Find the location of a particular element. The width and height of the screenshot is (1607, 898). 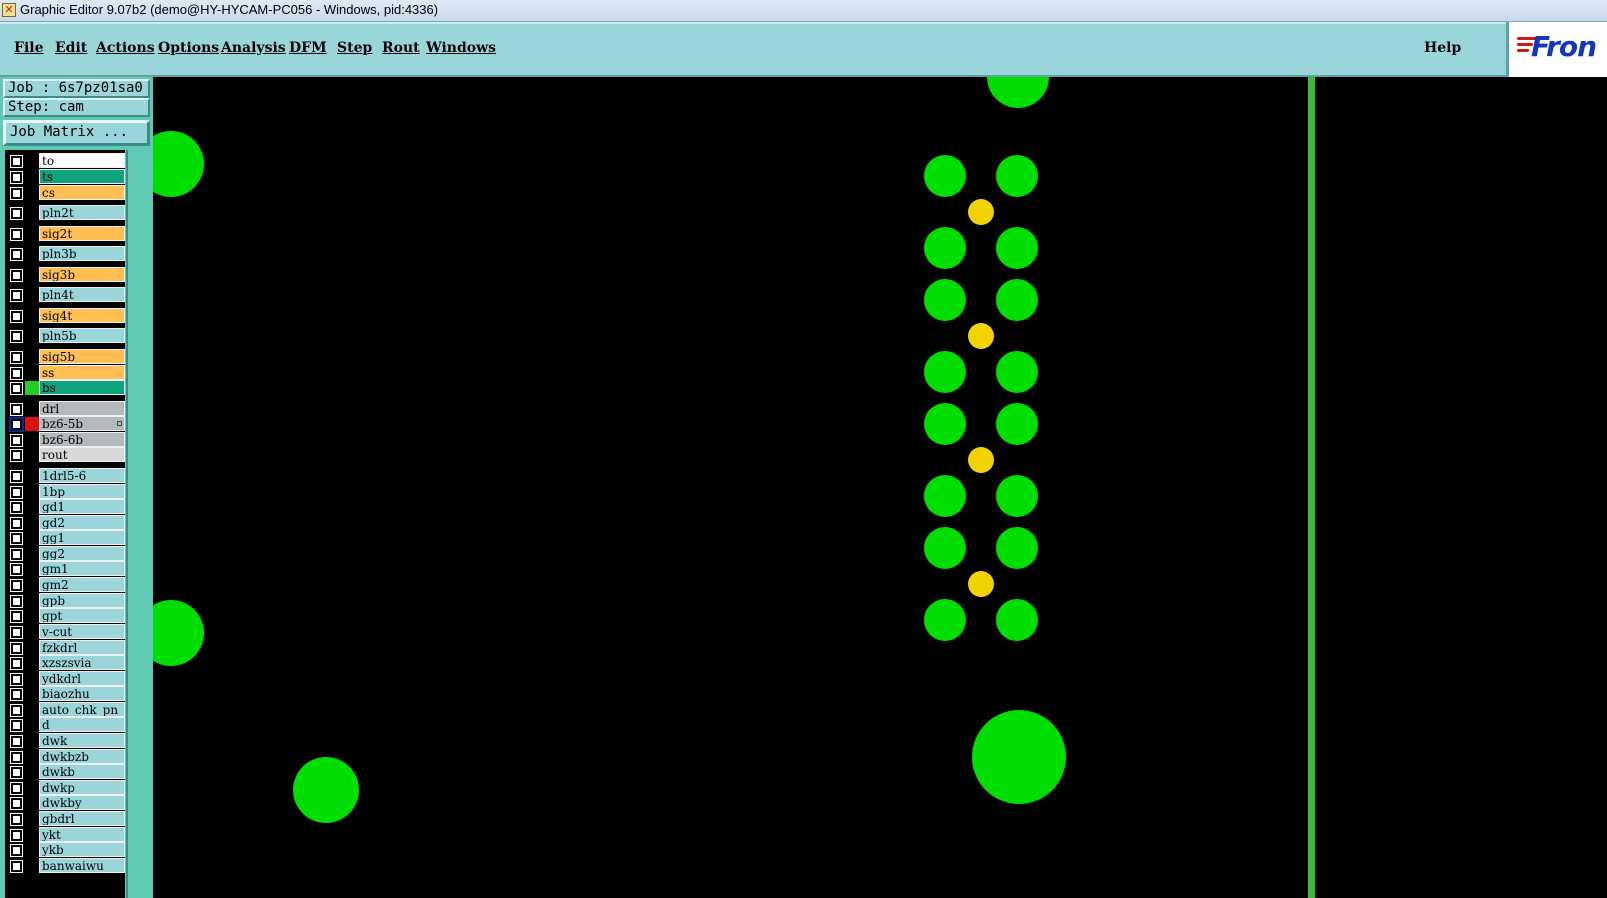

layer-name: dwkb is located at coordinates (82, 771).